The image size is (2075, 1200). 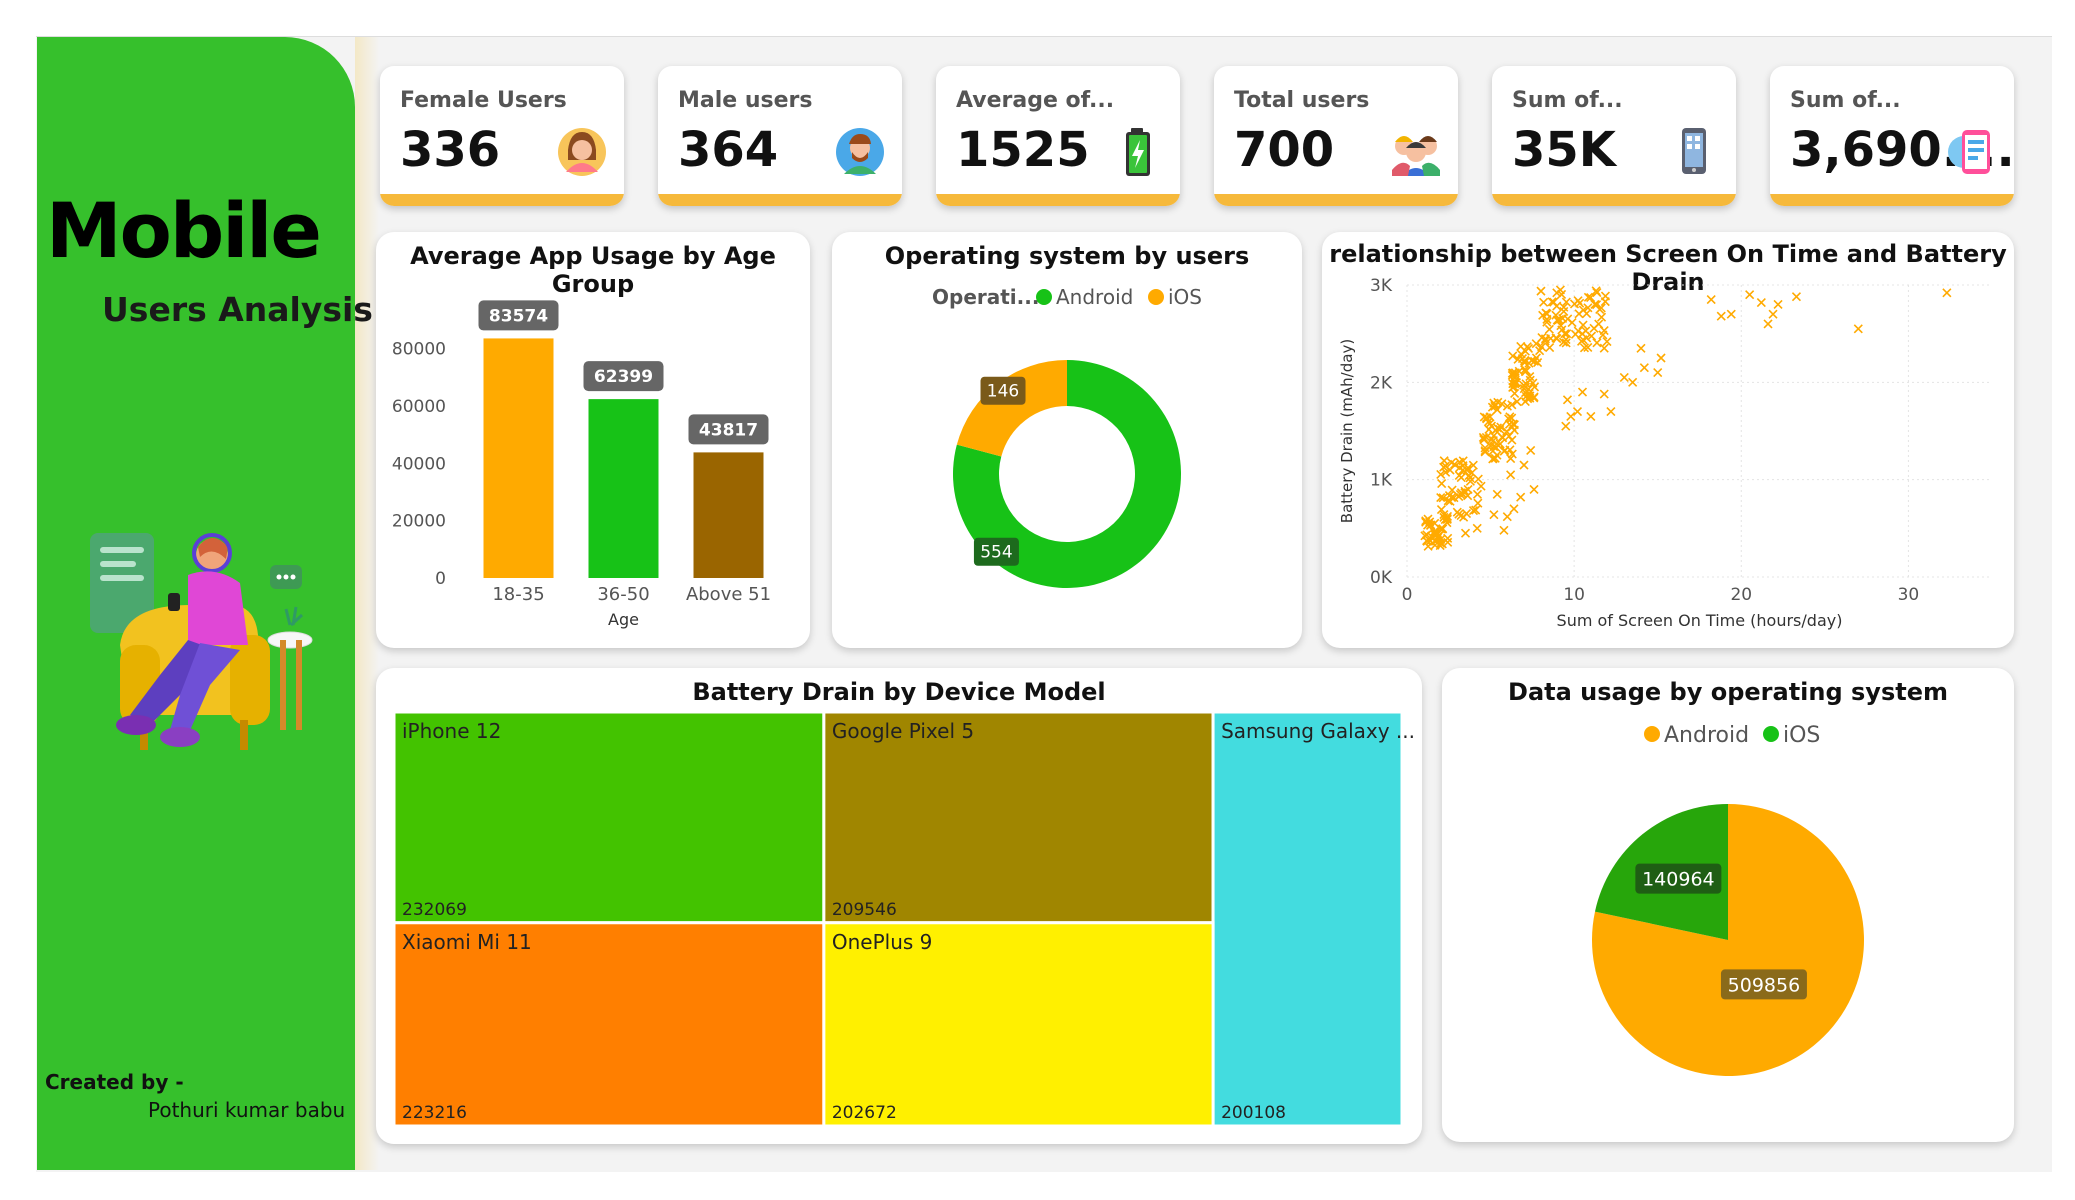 I want to click on dashboard-title: Mobile, so click(x=184, y=230).